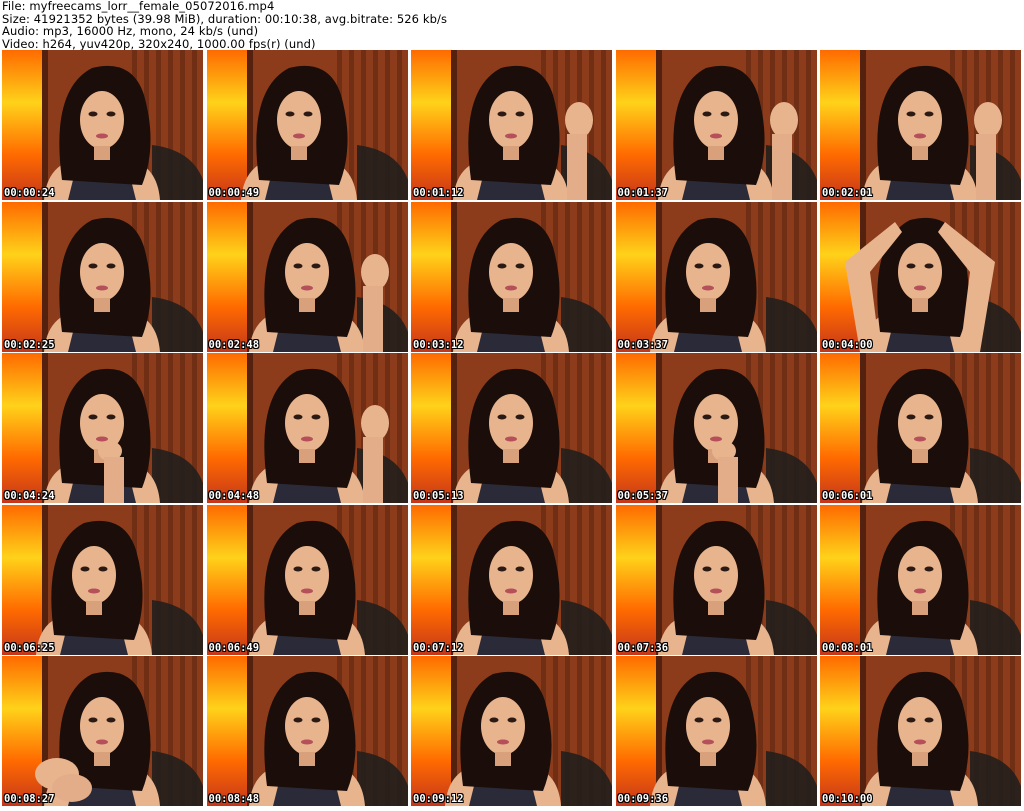  I want to click on frame-timestamp: 00:00:49, so click(234, 193).